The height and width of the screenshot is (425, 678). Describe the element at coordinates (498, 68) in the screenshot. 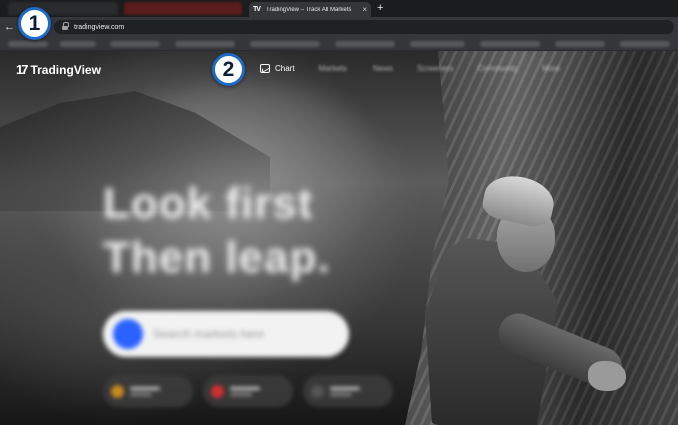

I see `nav-community-link: Community` at that location.